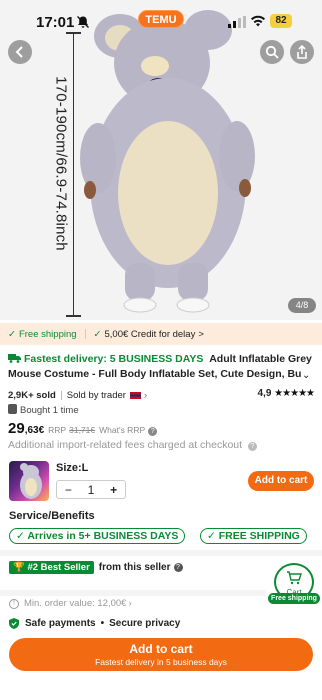 The image size is (322, 700). What do you see at coordinates (145, 623) in the screenshot?
I see `secure-privacy-label: Secure privacy` at bounding box center [145, 623].